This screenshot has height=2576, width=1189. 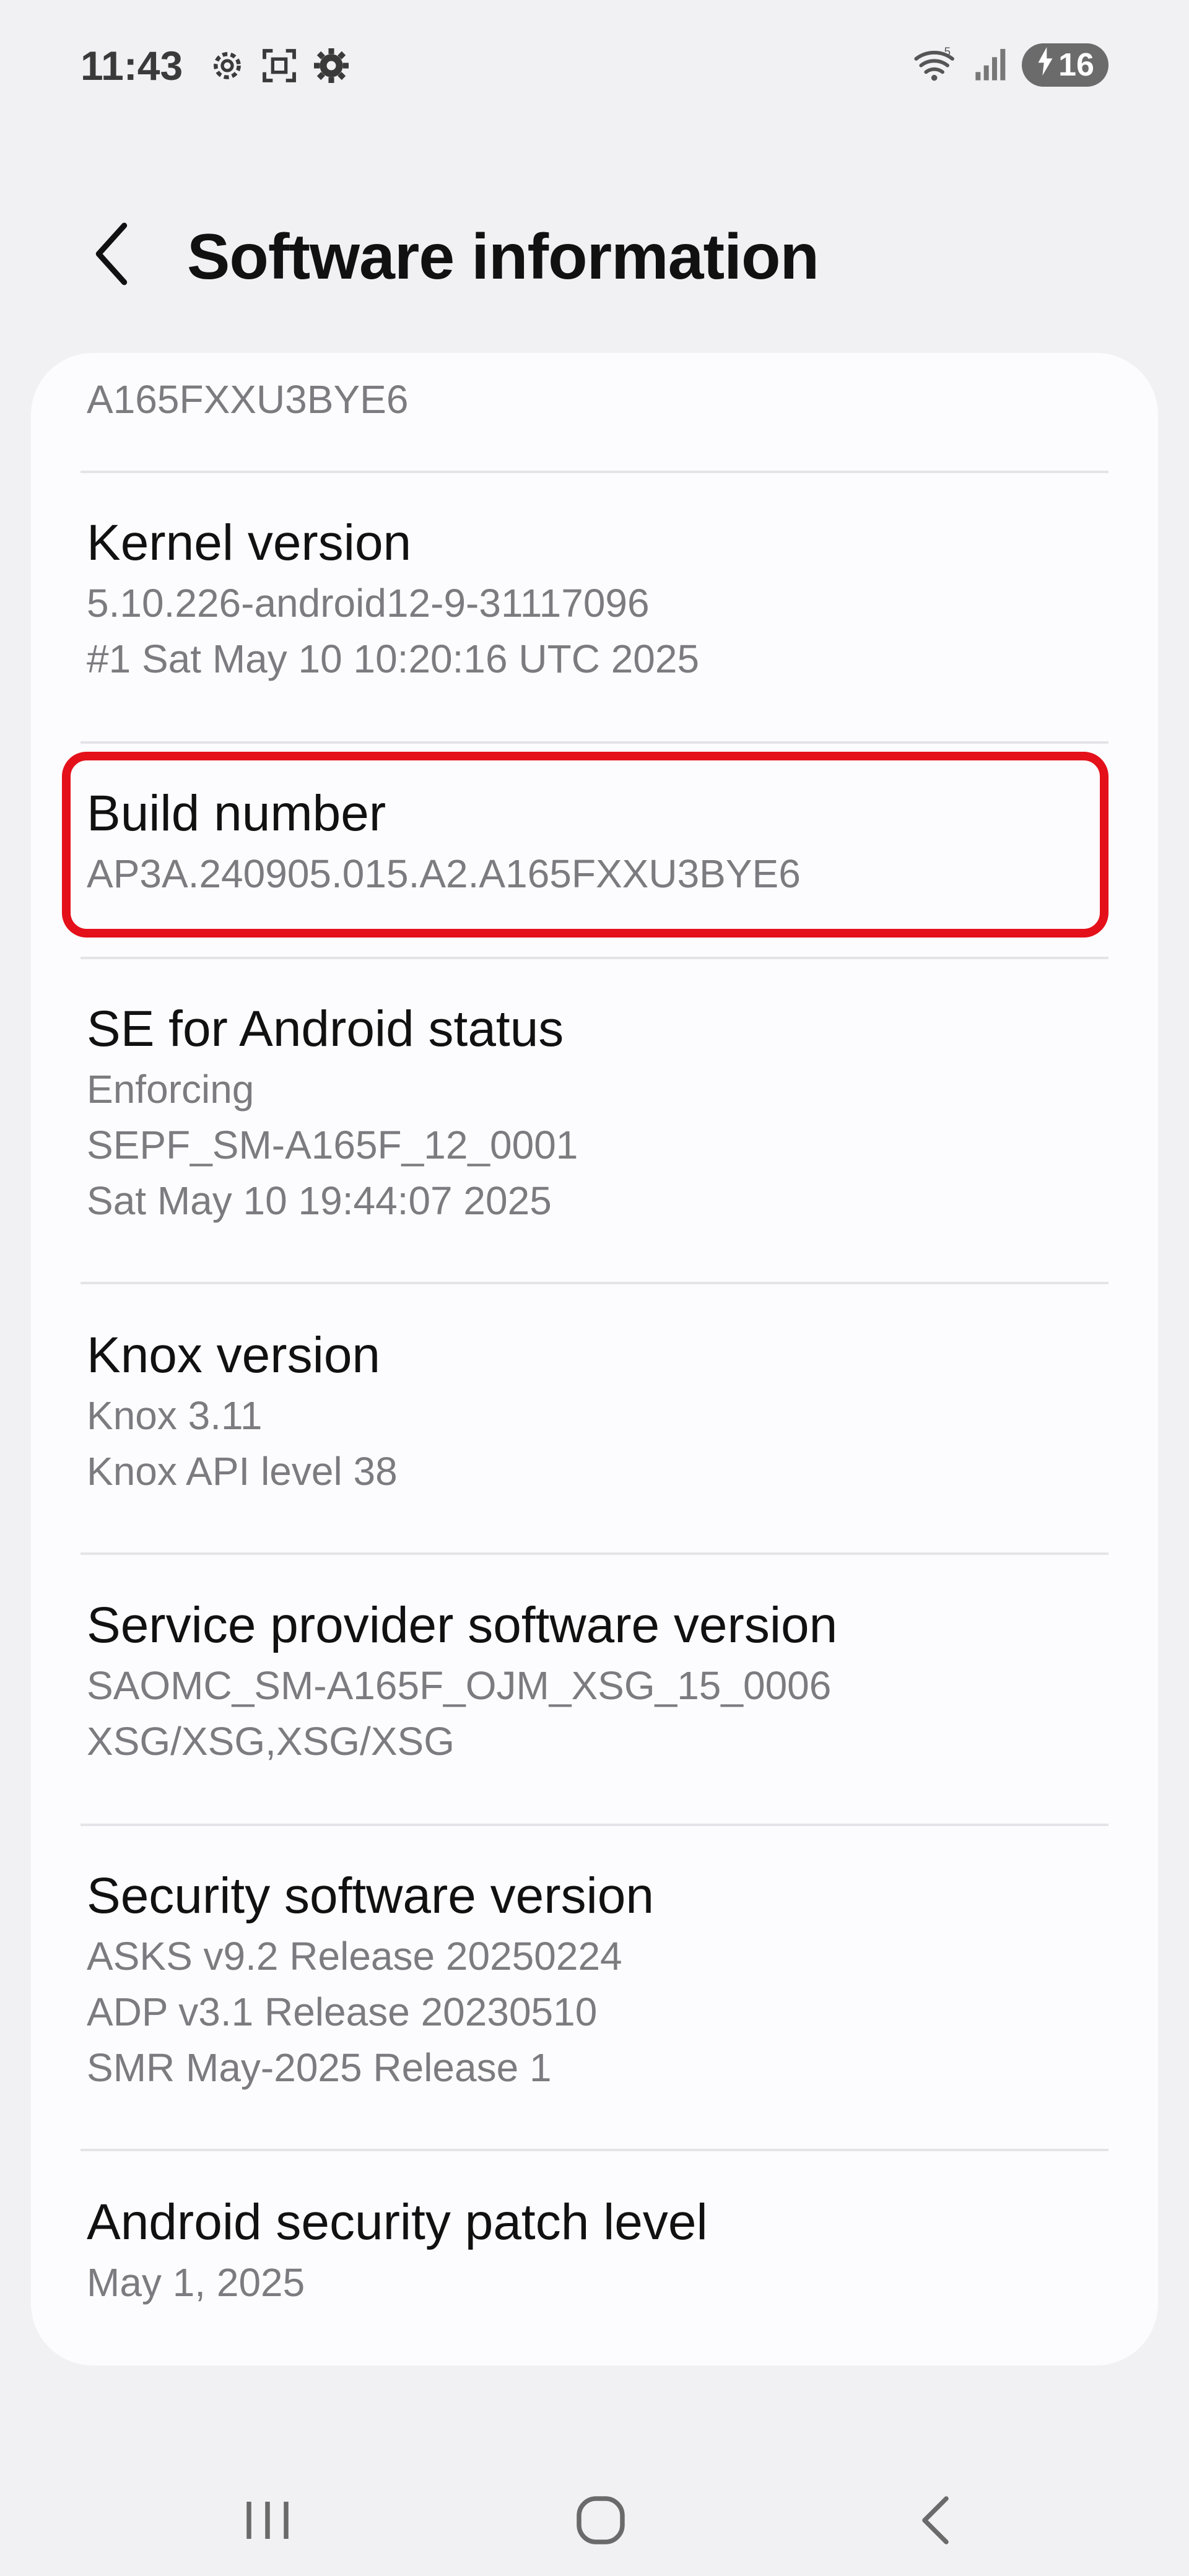 What do you see at coordinates (325, 1029) in the screenshot?
I see `list-item-label: SE for Android status` at bounding box center [325, 1029].